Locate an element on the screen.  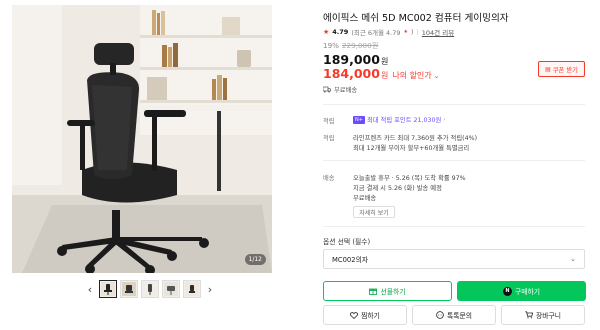
detail-button: 자세히 보기 is located at coordinates (374, 212).